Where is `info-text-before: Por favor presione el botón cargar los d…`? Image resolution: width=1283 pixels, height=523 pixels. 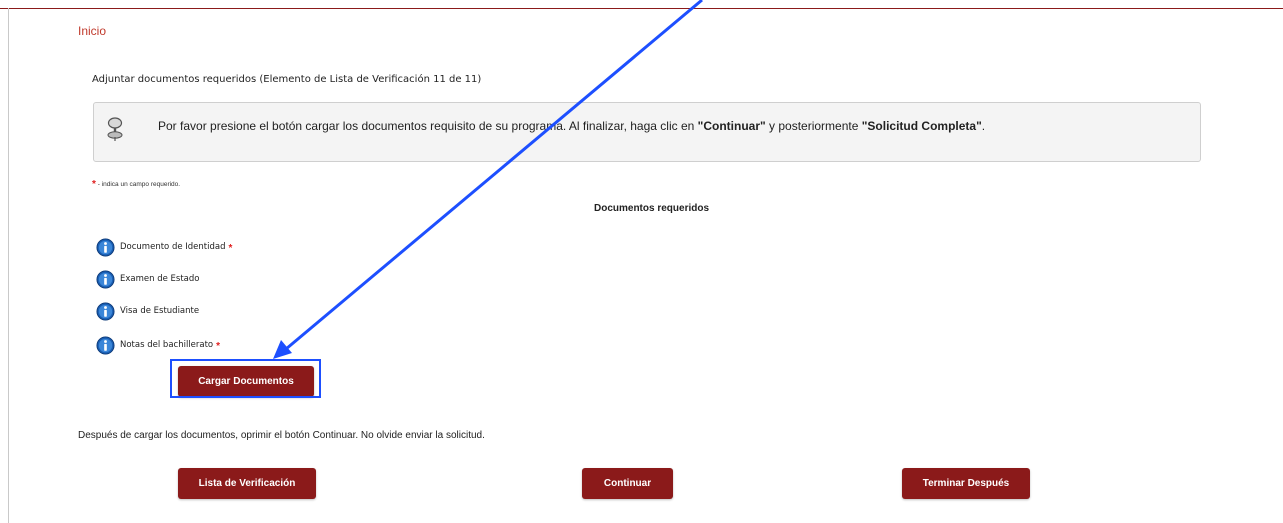 info-text-before: Por favor presione el botón cargar los d… is located at coordinates (428, 126).